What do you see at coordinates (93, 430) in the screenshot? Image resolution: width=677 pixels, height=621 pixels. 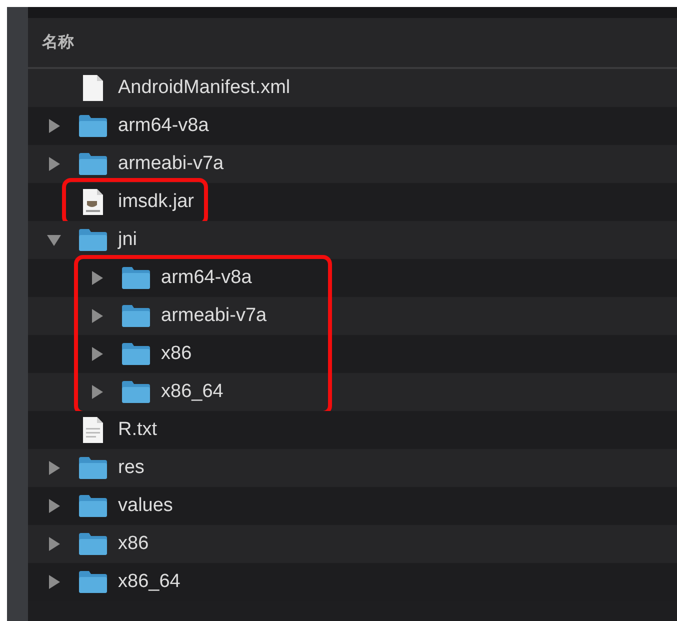 I see `text-document-icon` at bounding box center [93, 430].